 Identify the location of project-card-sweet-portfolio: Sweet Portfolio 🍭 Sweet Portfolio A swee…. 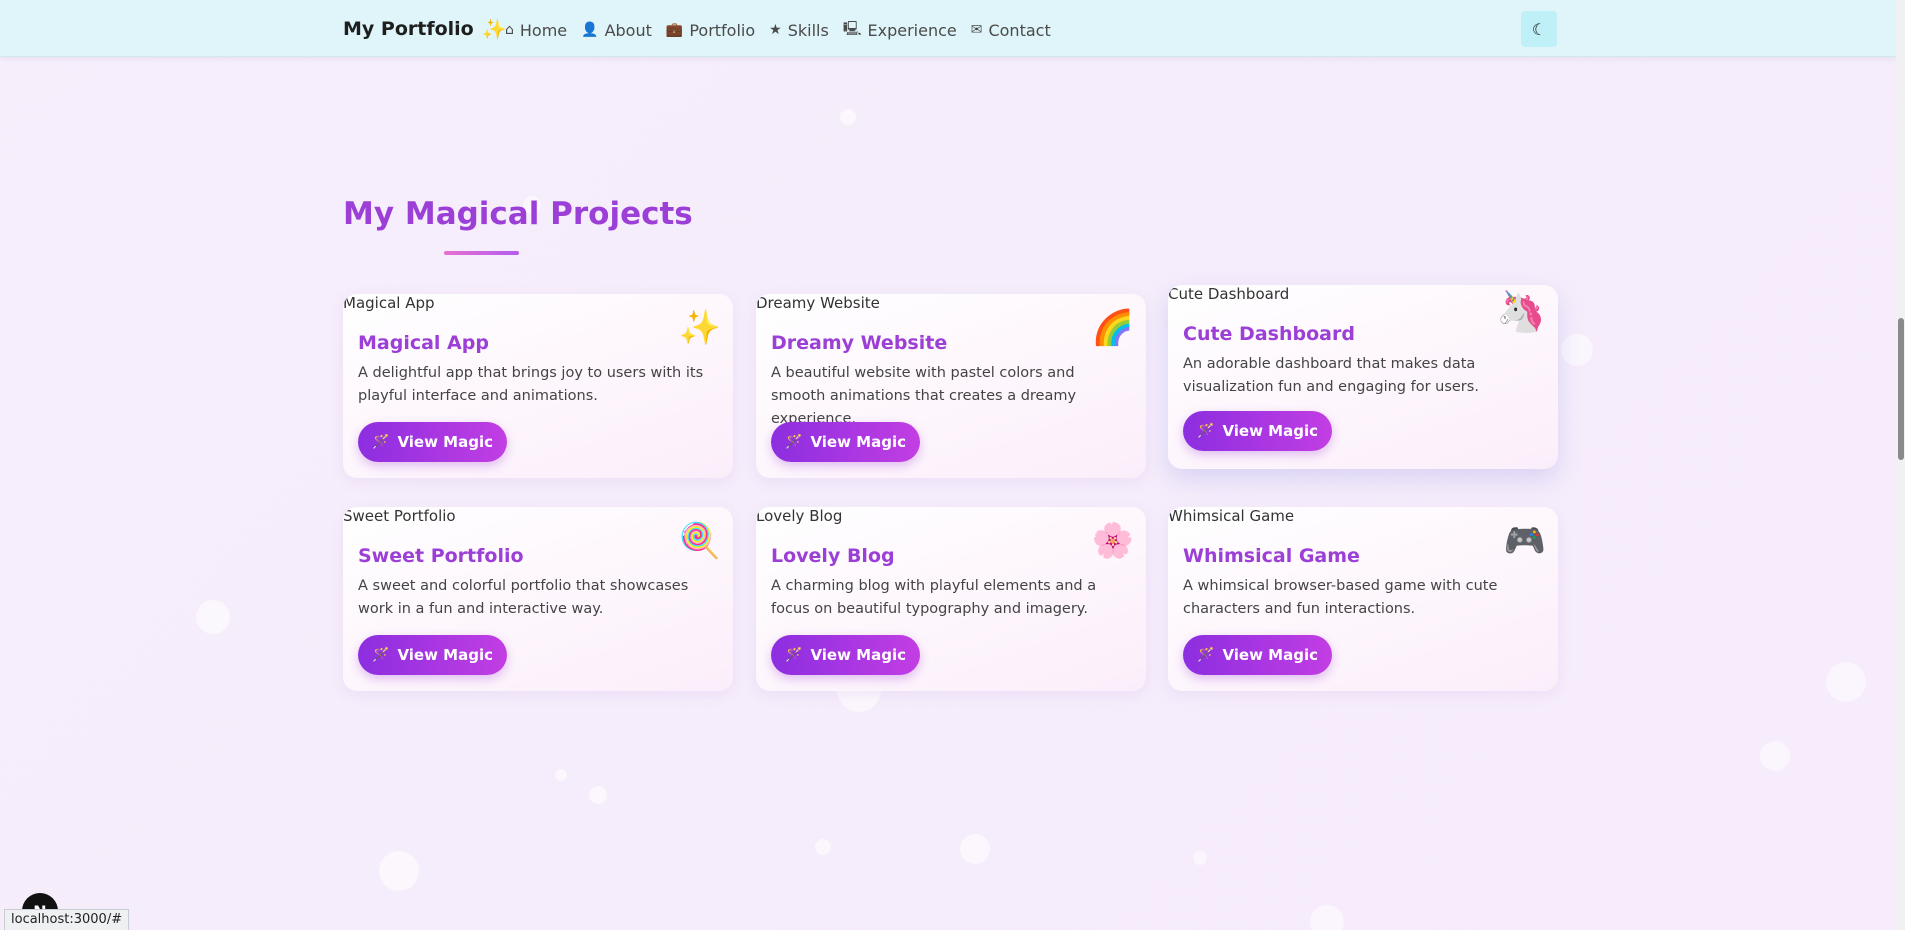
(538, 599).